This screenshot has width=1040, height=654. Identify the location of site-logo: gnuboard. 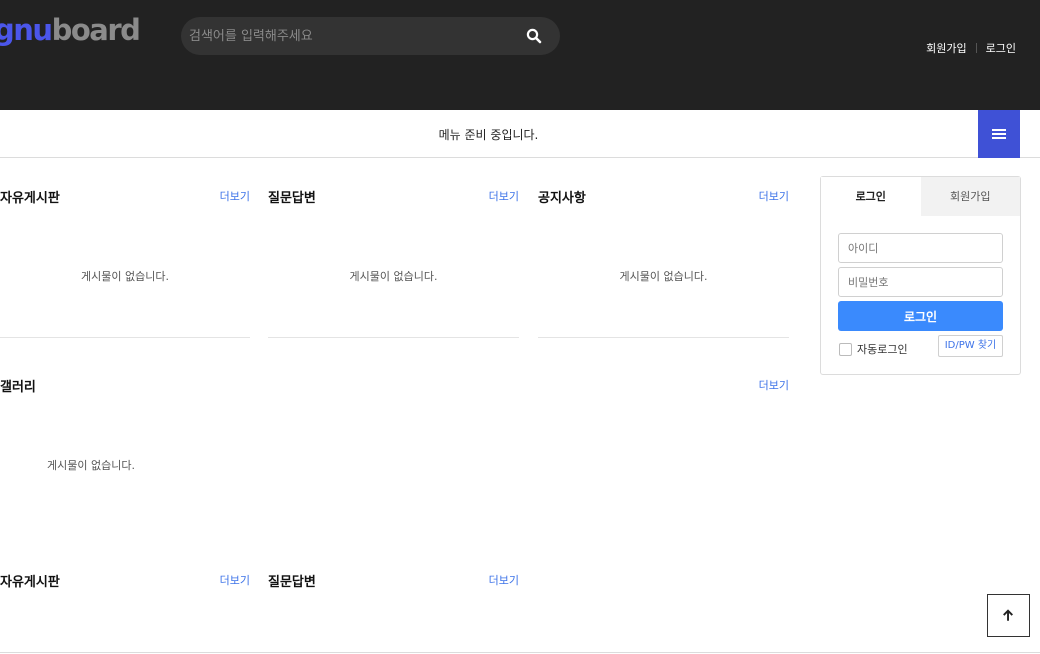
(70, 30).